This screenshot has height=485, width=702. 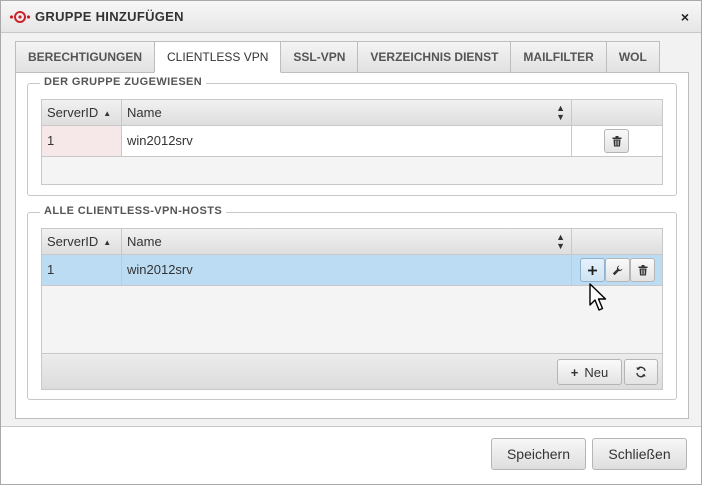 What do you see at coordinates (319, 57) in the screenshot?
I see `tab-ssl-vpn: SSL-VPN` at bounding box center [319, 57].